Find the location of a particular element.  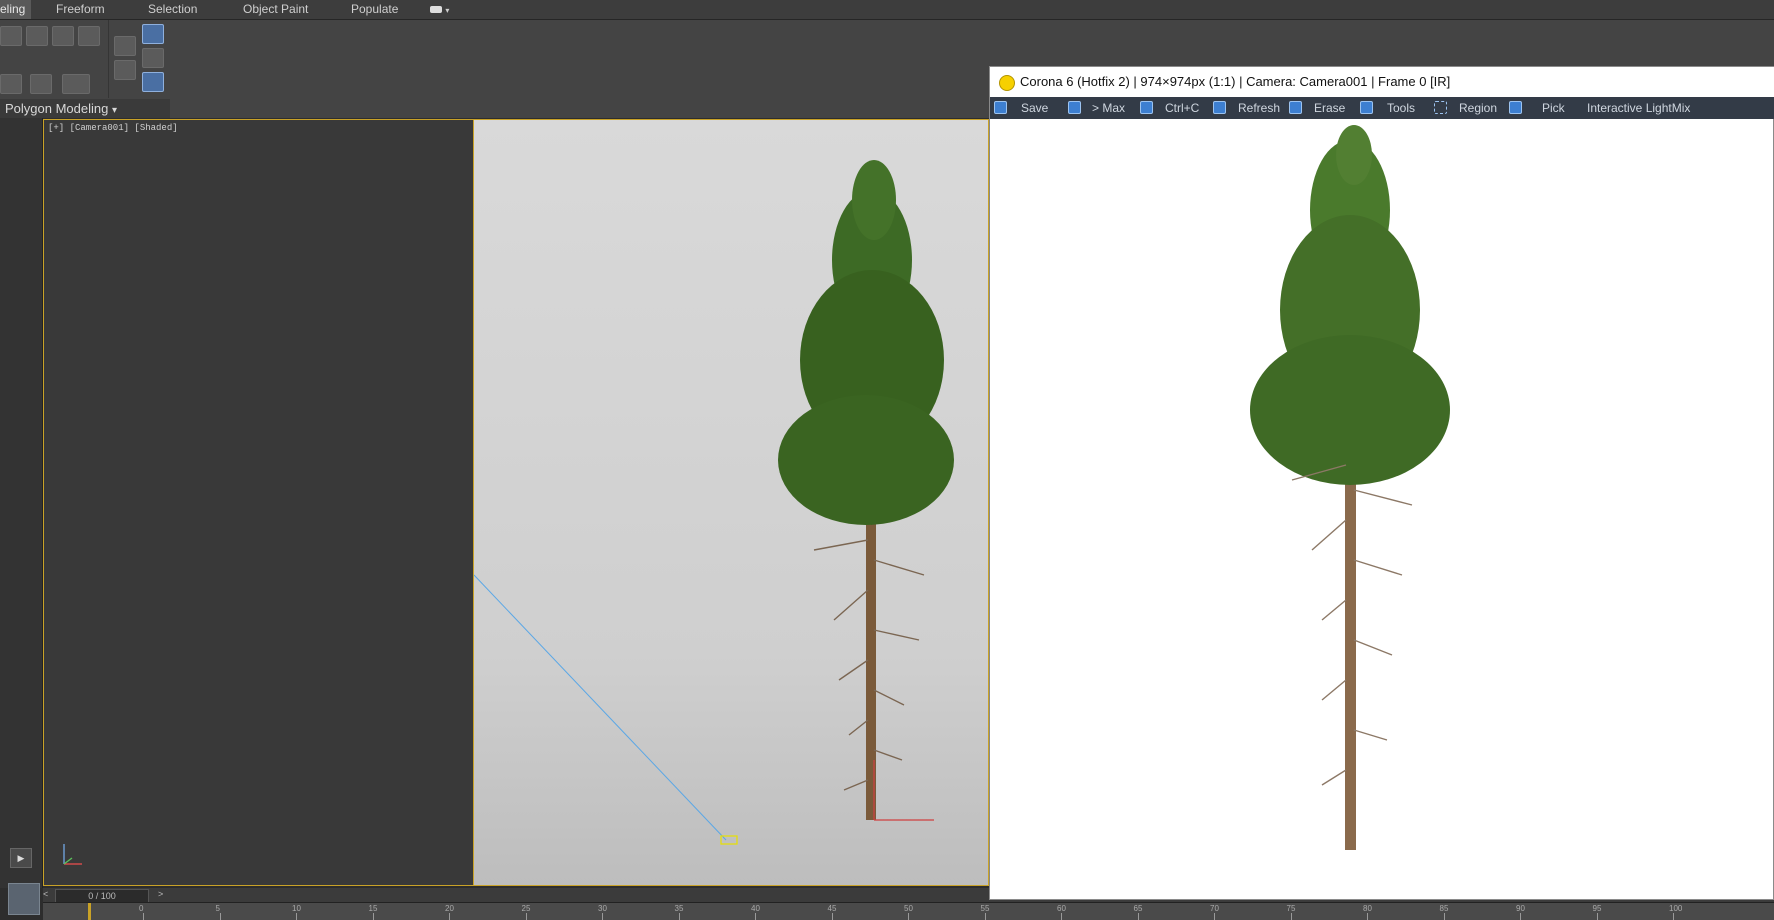

time-slider: 0 / 100 is located at coordinates (102, 896).